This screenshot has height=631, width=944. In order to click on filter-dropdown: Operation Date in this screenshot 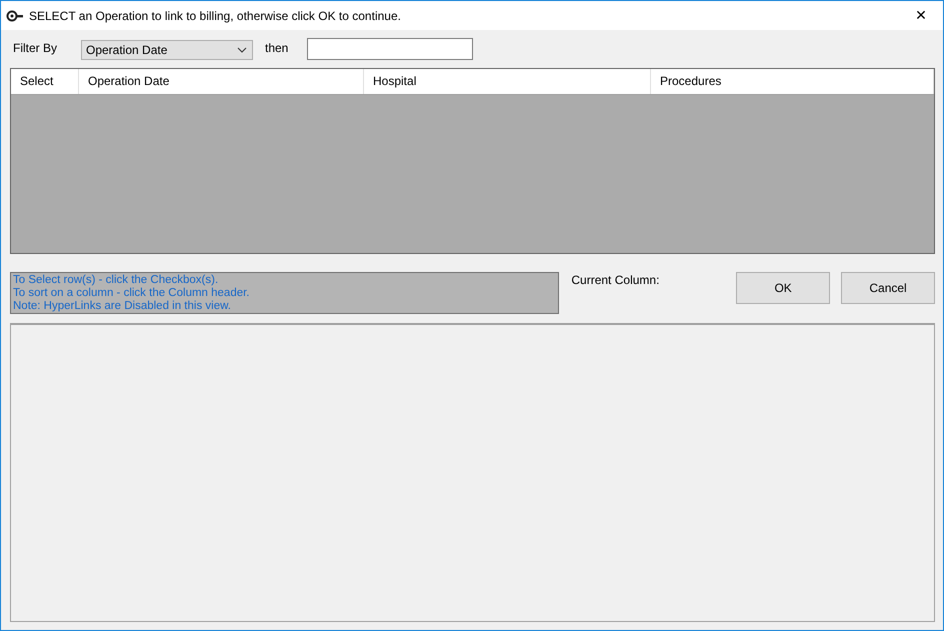, I will do `click(167, 50)`.